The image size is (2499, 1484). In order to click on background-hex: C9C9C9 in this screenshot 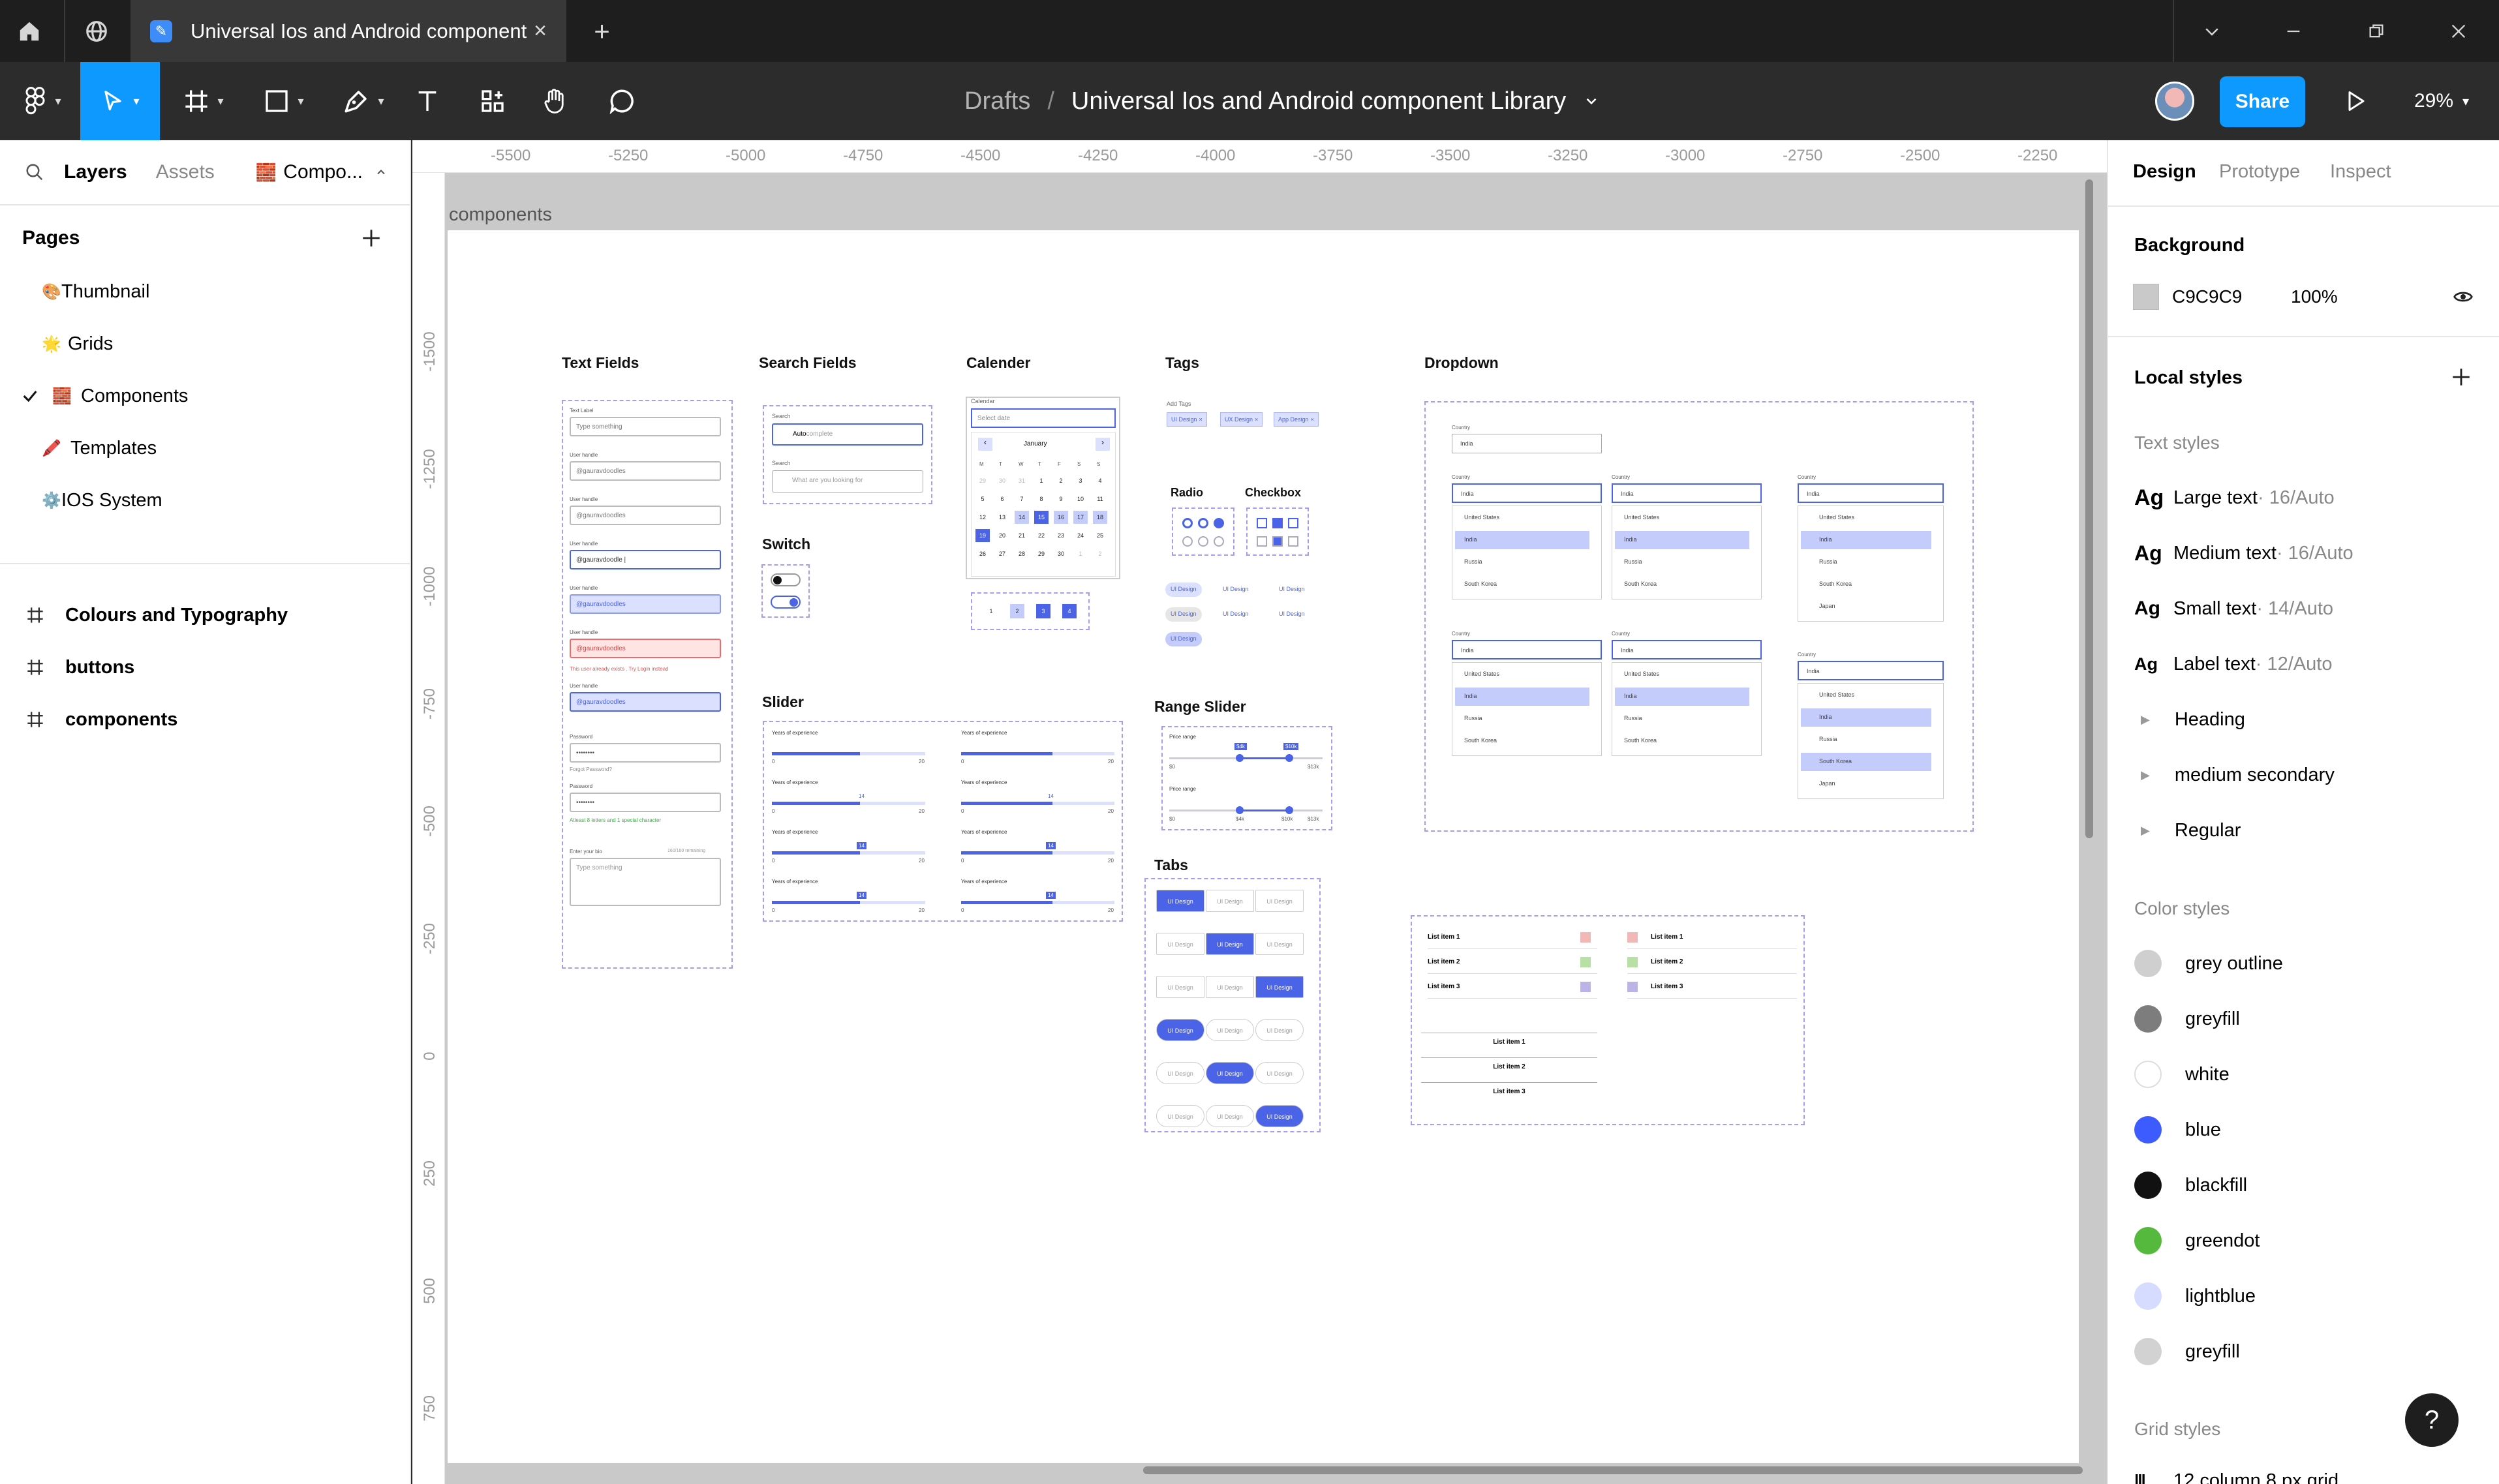, I will do `click(2207, 296)`.